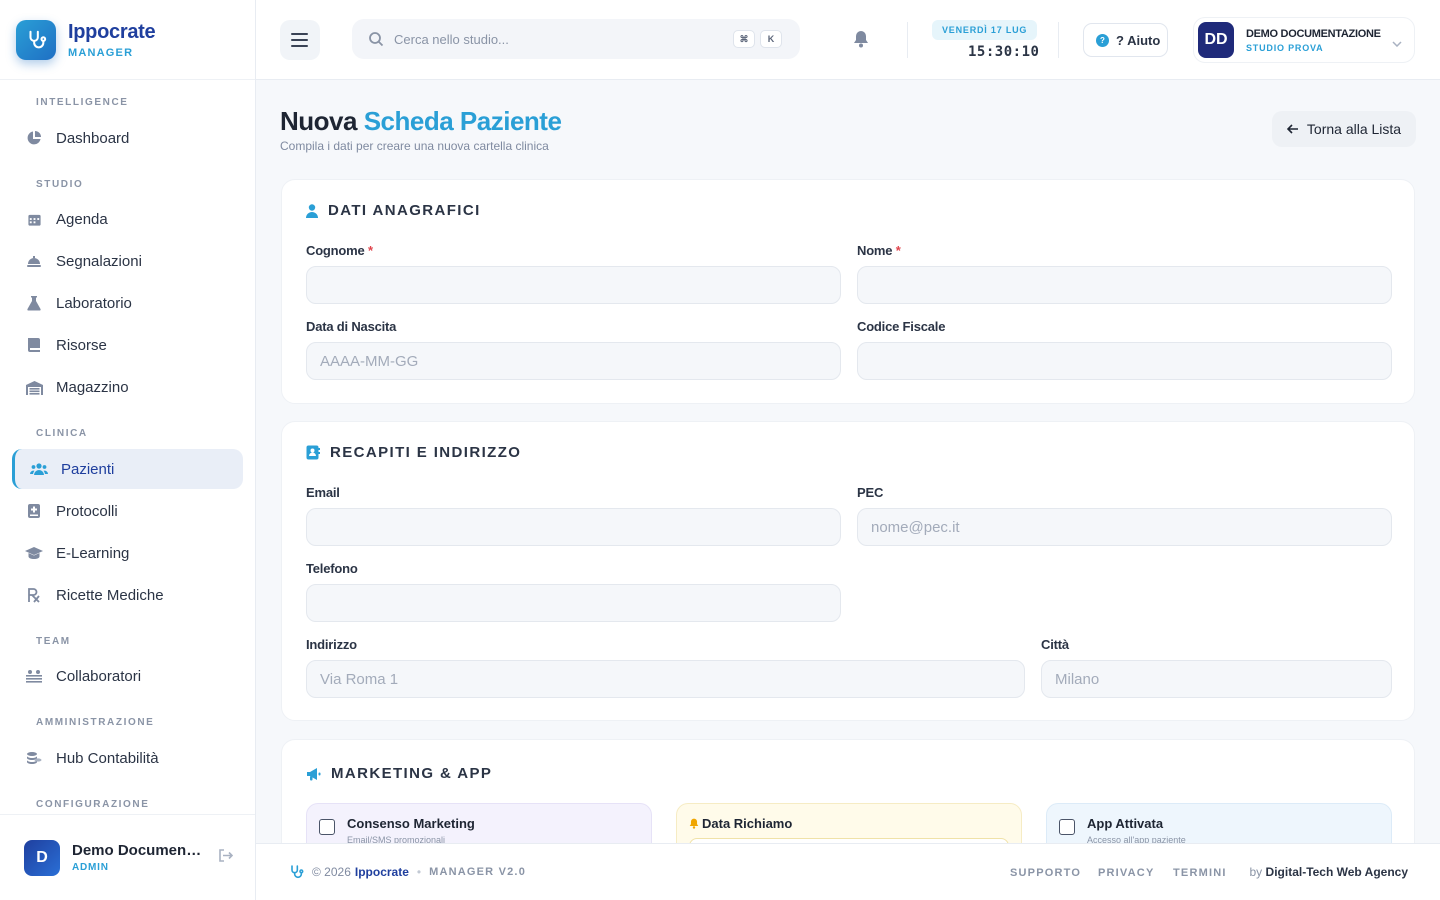 This screenshot has width=1440, height=900. I want to click on card-title-text: RECAPITI E INDIRIZZO, so click(426, 452).